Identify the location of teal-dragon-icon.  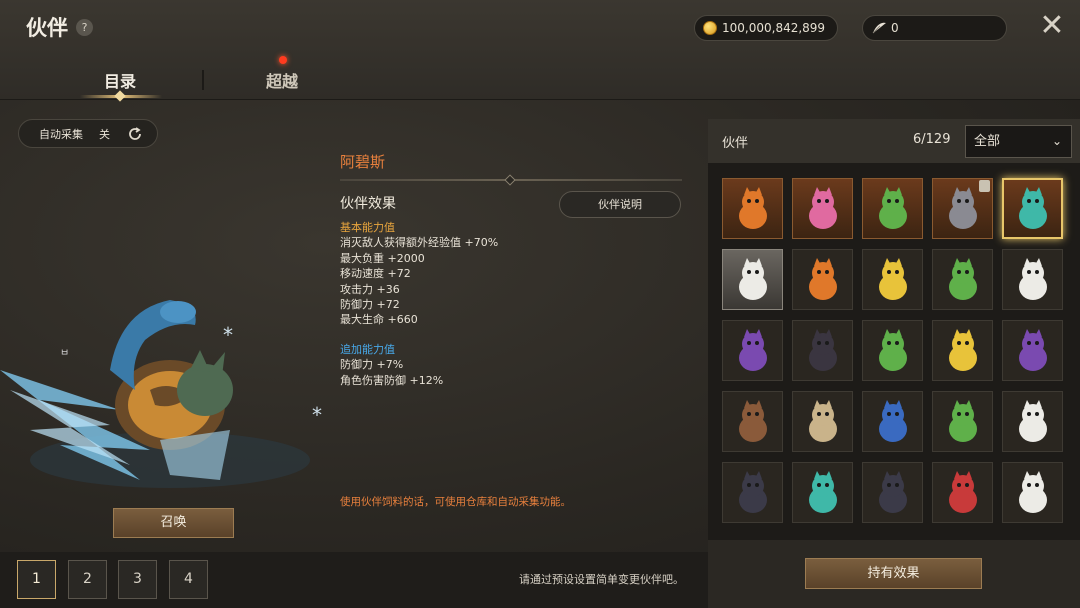
(1032, 207).